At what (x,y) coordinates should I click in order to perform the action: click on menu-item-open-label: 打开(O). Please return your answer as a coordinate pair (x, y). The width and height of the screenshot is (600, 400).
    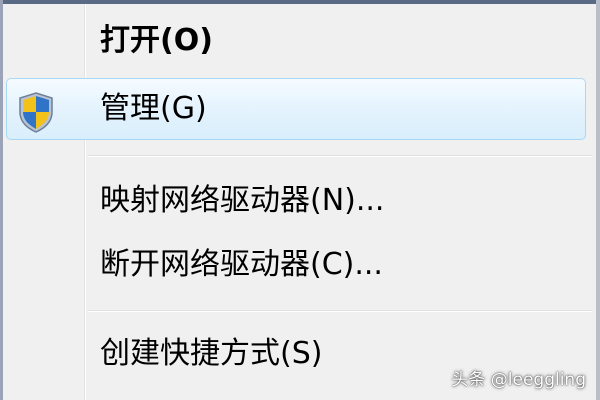
    Looking at the image, I should click on (156, 40).